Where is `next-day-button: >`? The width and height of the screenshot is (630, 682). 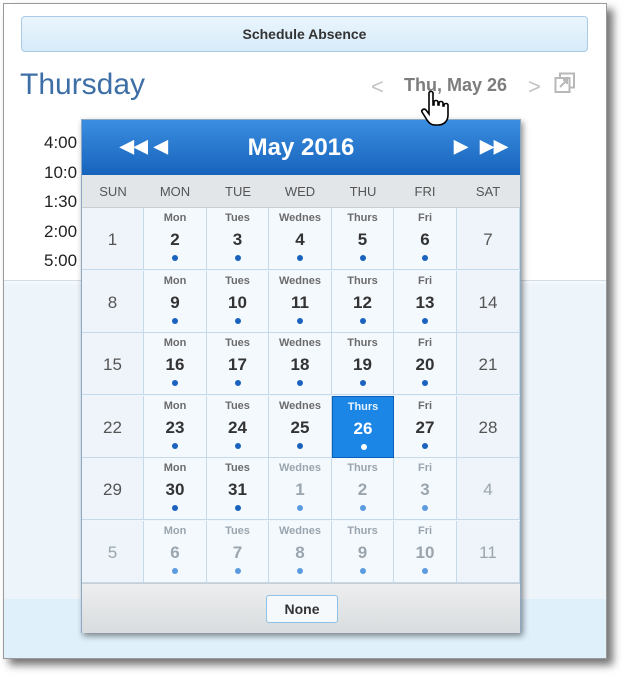 next-day-button: > is located at coordinates (534, 87).